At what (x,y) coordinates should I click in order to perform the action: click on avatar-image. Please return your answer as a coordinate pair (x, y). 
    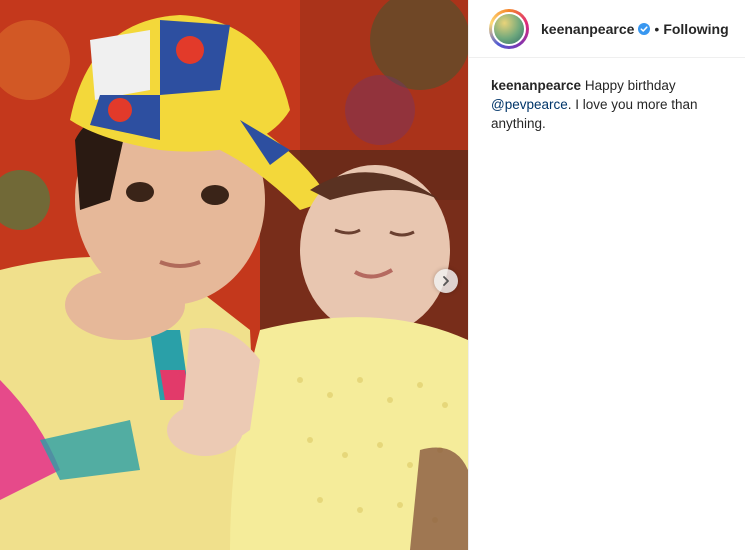
    Looking at the image, I should click on (509, 28).